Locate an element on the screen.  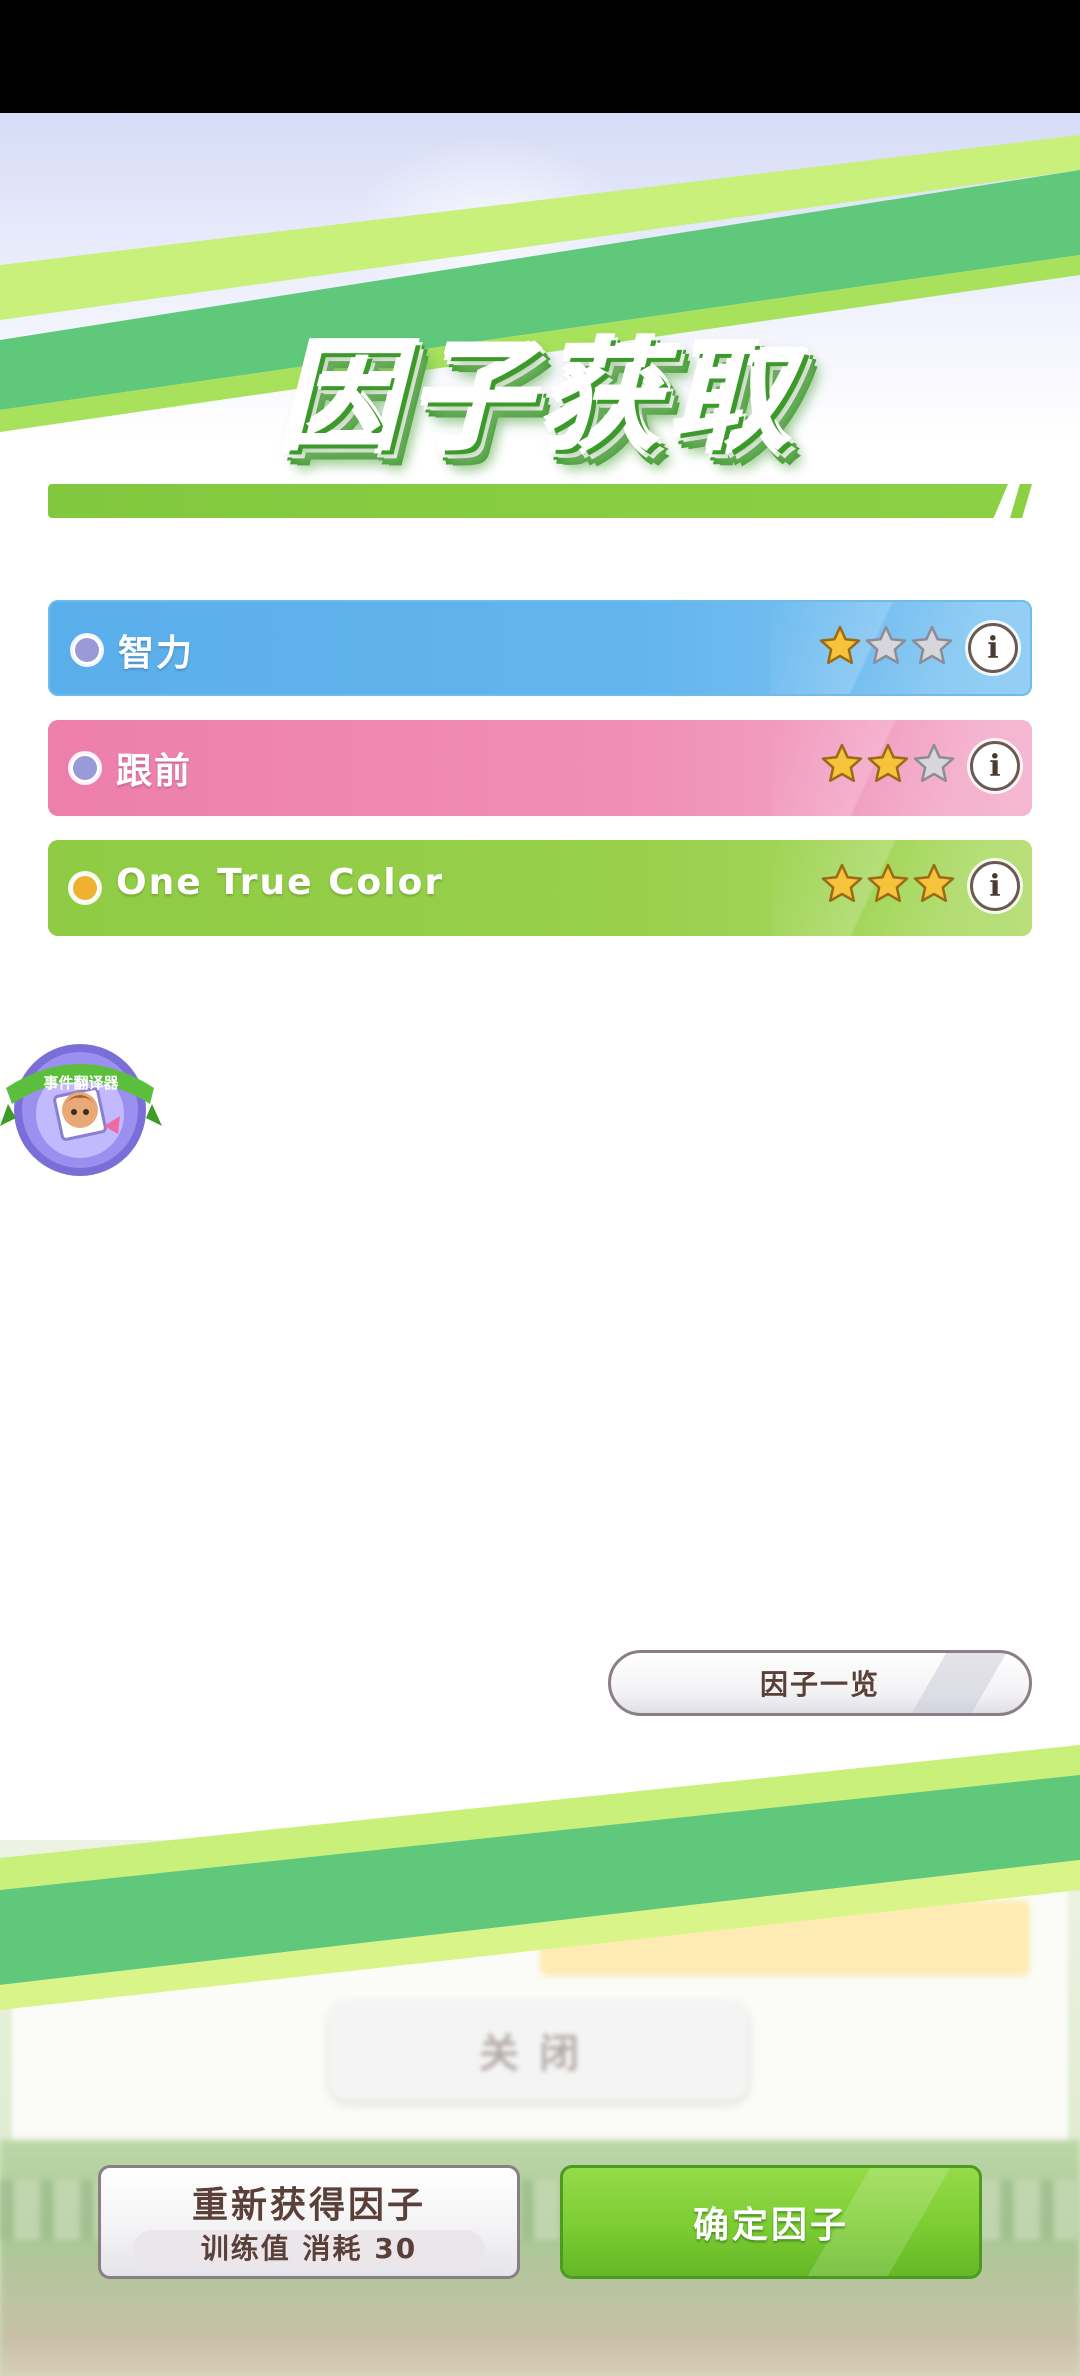
factor-row: 智力 i is located at coordinates (540, 648).